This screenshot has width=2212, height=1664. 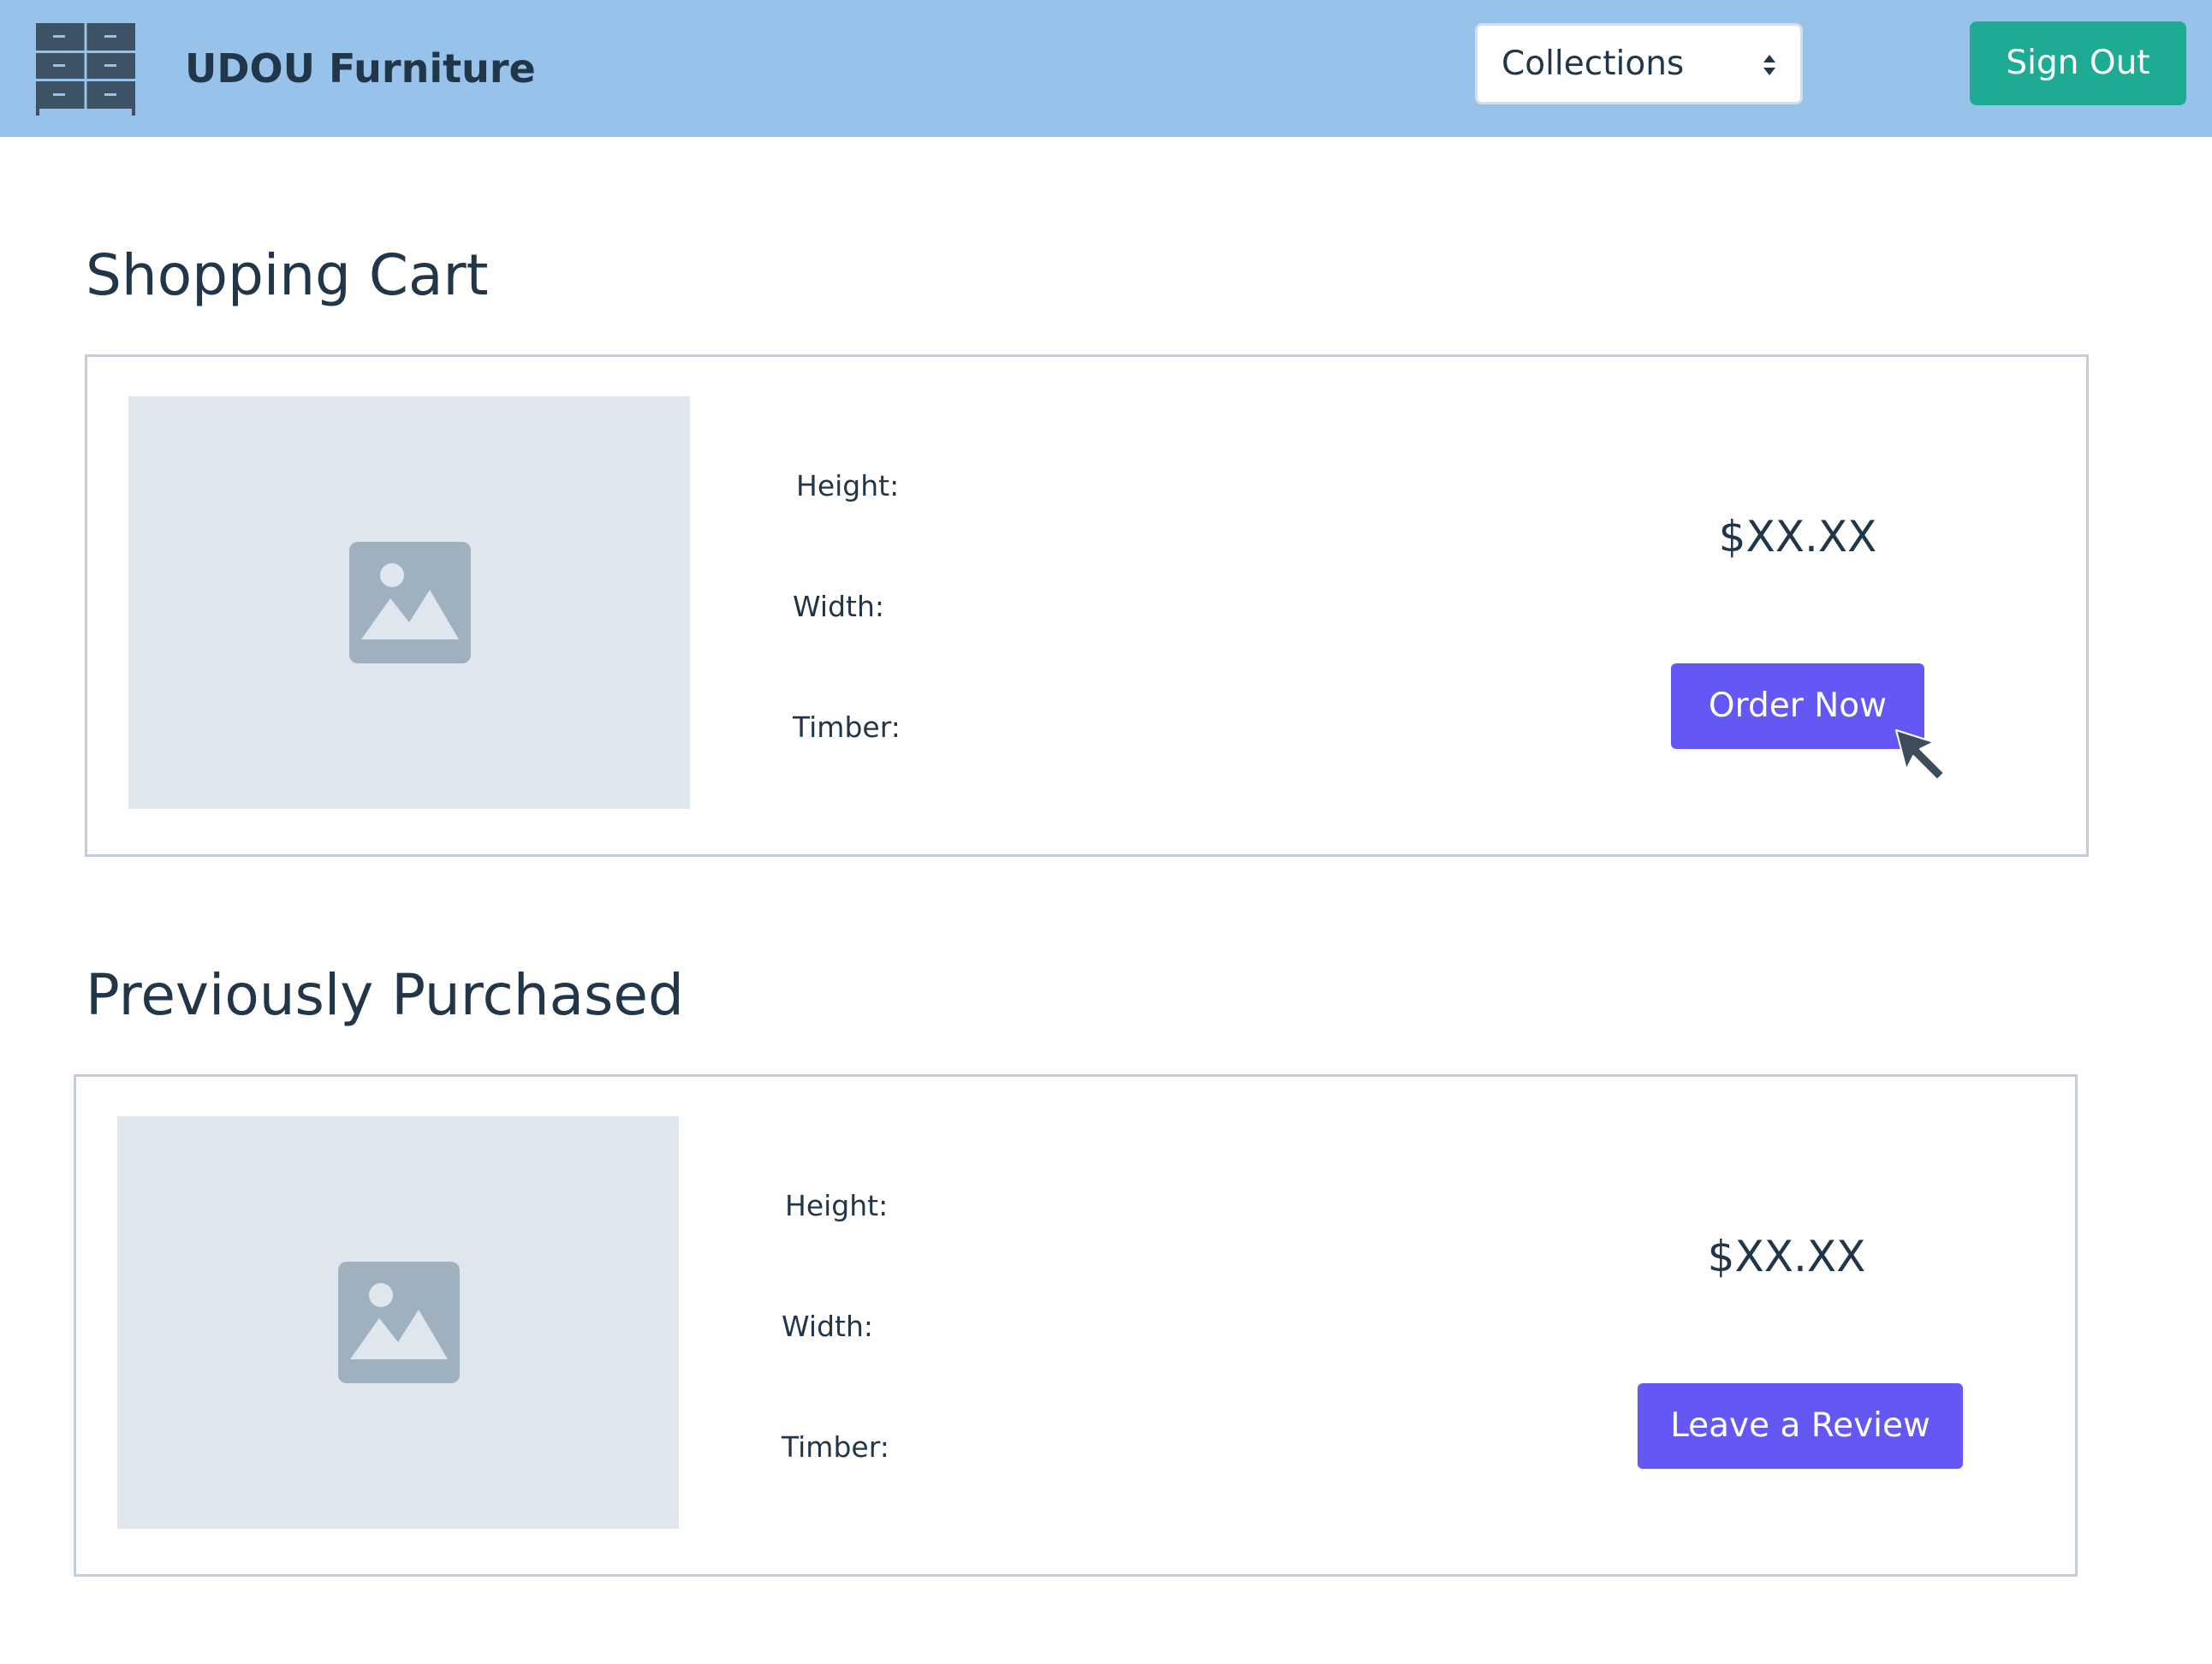 I want to click on brand-title: UDOU Furniture, so click(x=361, y=68).